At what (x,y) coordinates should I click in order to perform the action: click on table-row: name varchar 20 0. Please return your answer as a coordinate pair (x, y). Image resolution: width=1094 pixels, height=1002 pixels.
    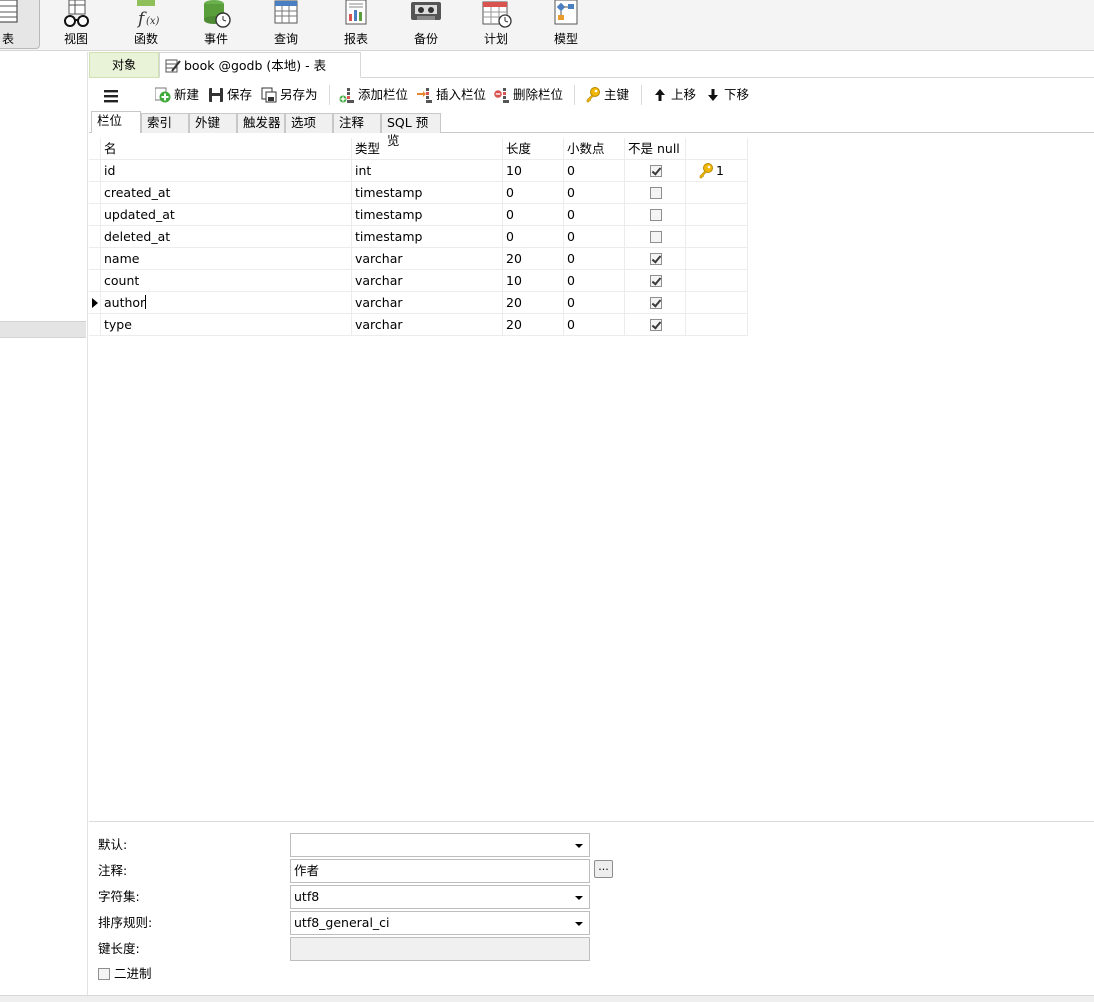
    Looking at the image, I should click on (418, 259).